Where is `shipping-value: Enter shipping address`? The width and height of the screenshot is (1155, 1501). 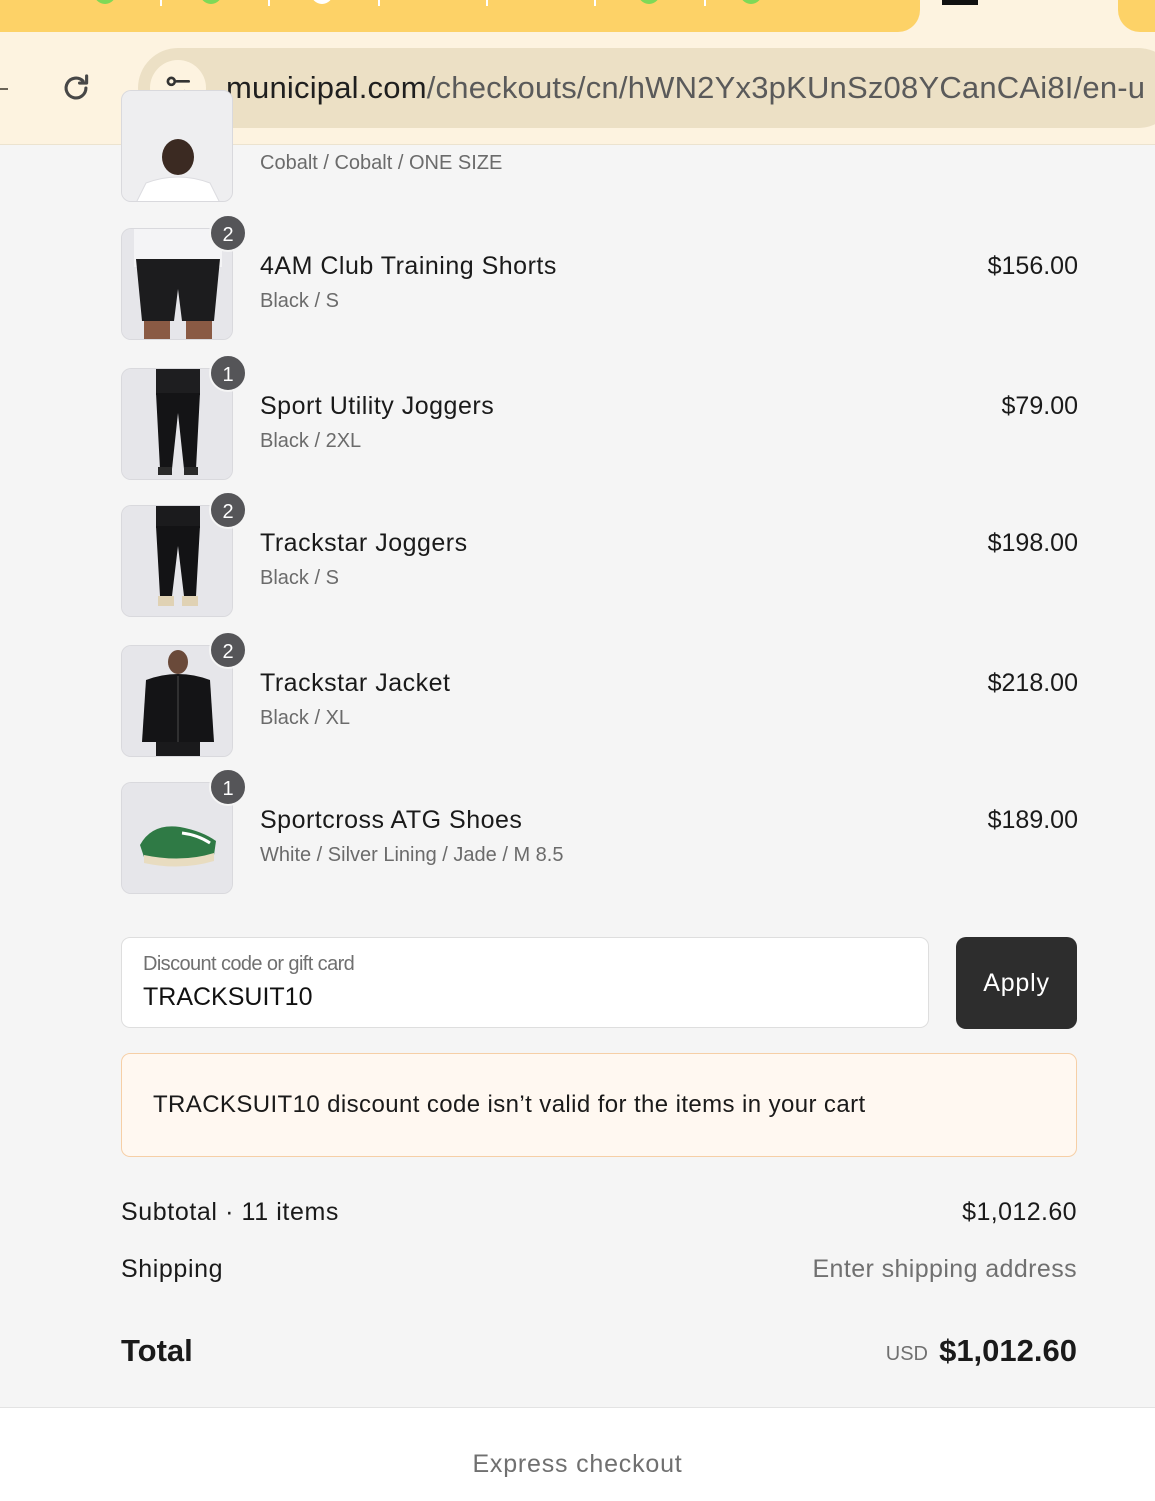 shipping-value: Enter shipping address is located at coordinates (944, 1269).